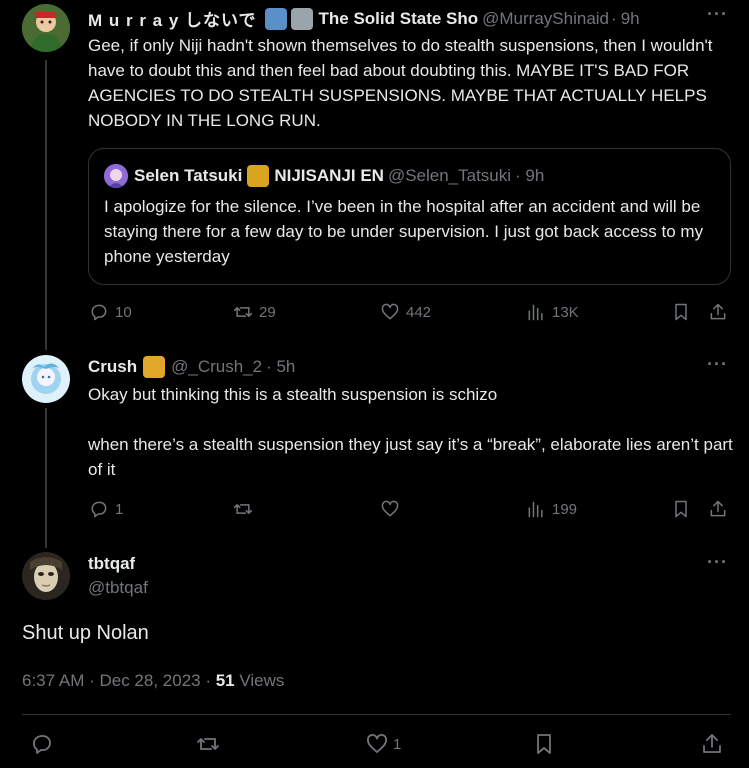 The width and height of the screenshot is (749, 768). I want to click on quote-avatar, so click(116, 176).